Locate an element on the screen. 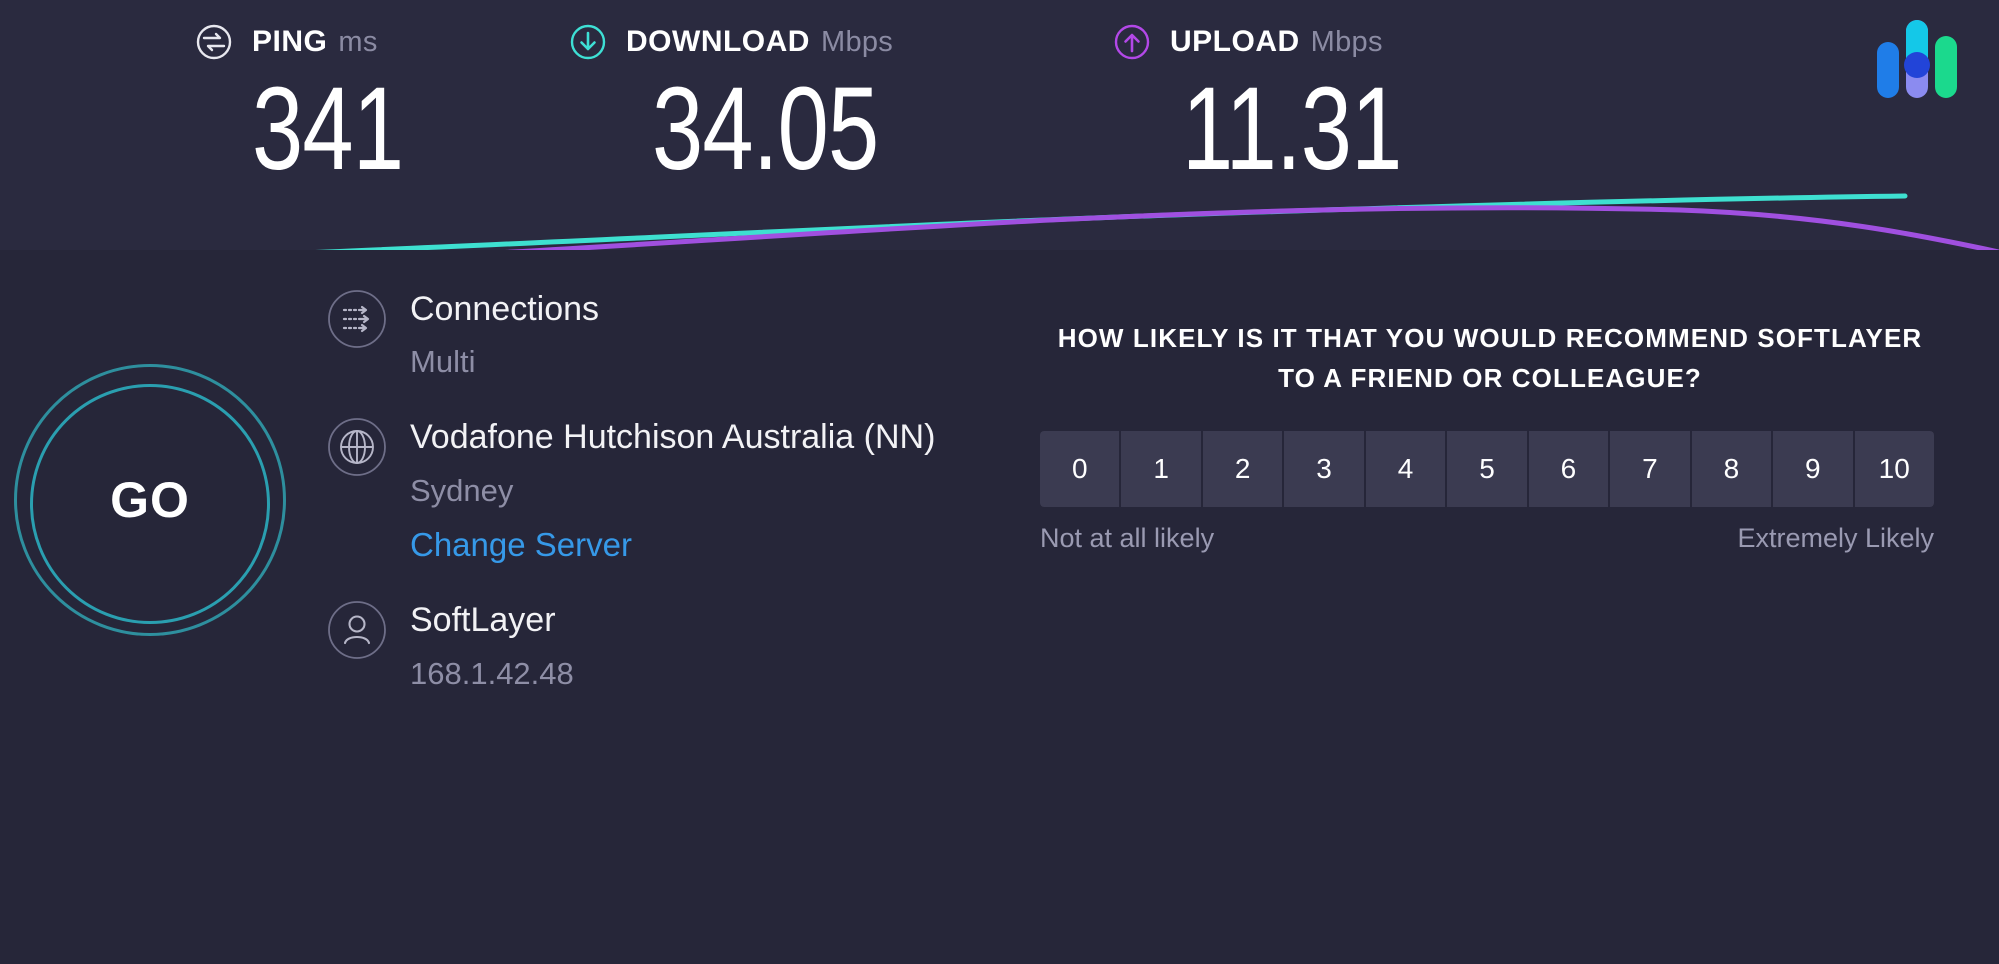 Image resolution: width=1999 pixels, height=964 pixels. ping-header: PING ms is located at coordinates (285, 33).